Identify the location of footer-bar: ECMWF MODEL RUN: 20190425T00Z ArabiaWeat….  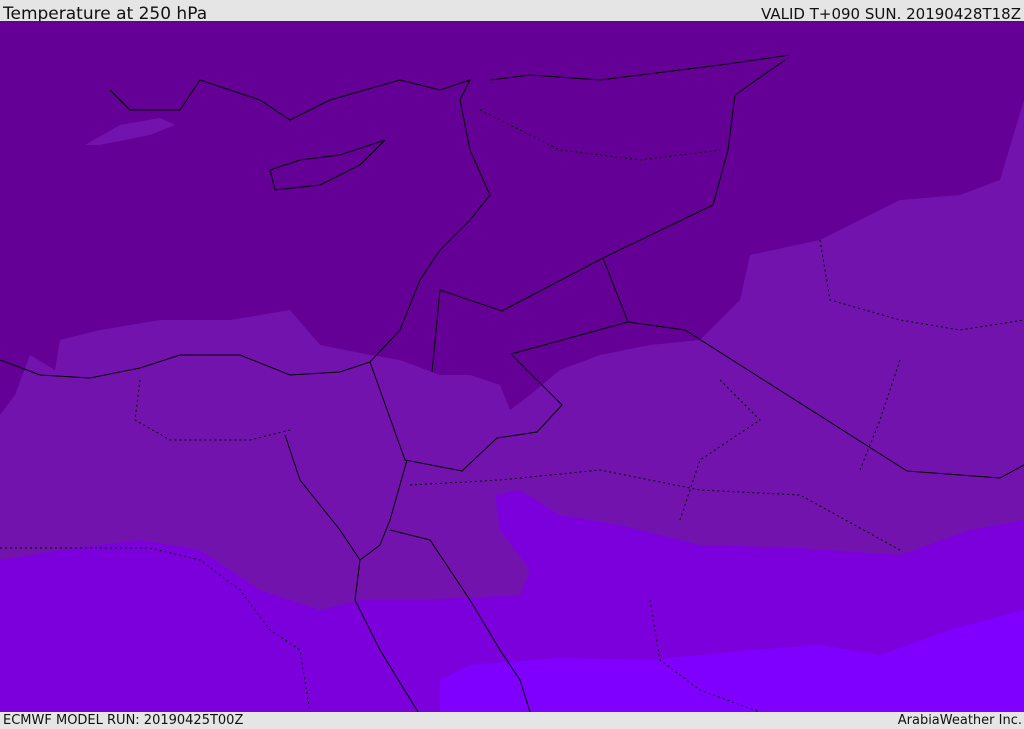
(512, 720).